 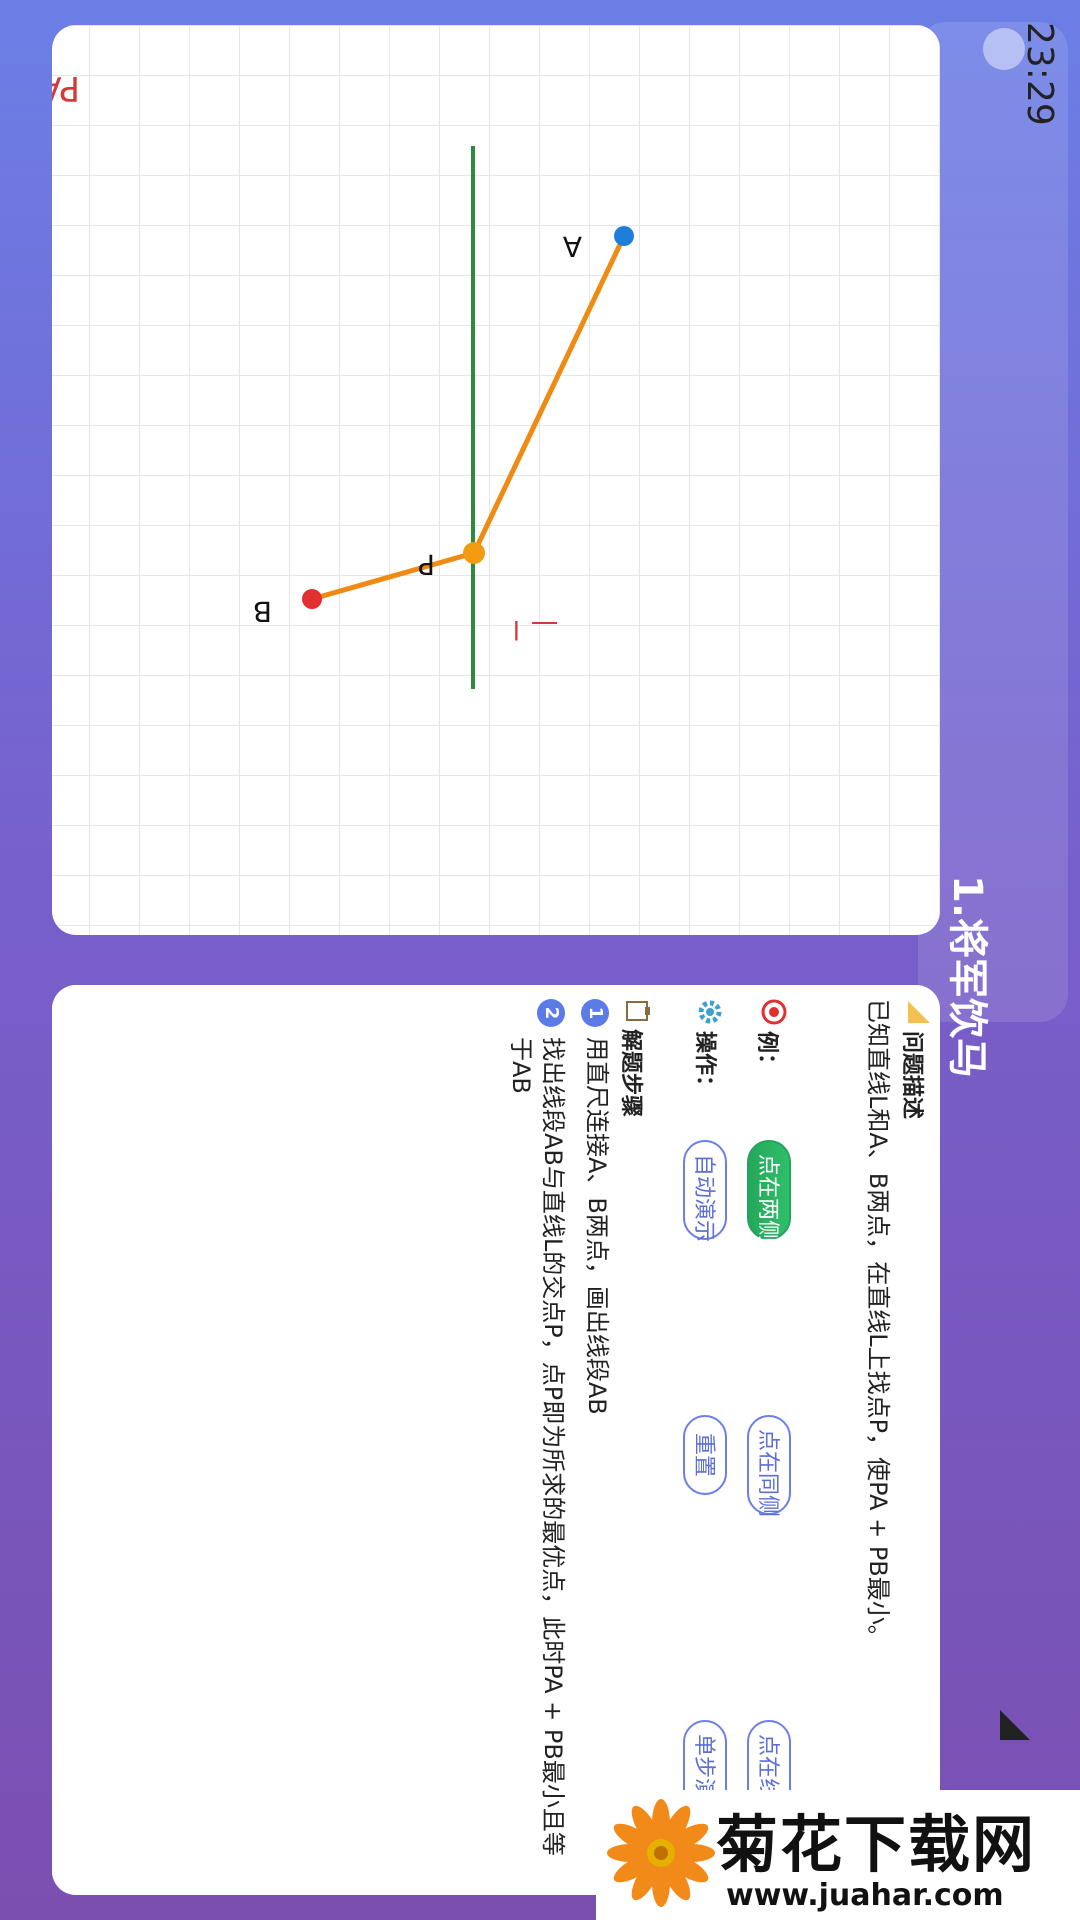 What do you see at coordinates (551, 1013) in the screenshot?
I see `step-number-2: 2` at bounding box center [551, 1013].